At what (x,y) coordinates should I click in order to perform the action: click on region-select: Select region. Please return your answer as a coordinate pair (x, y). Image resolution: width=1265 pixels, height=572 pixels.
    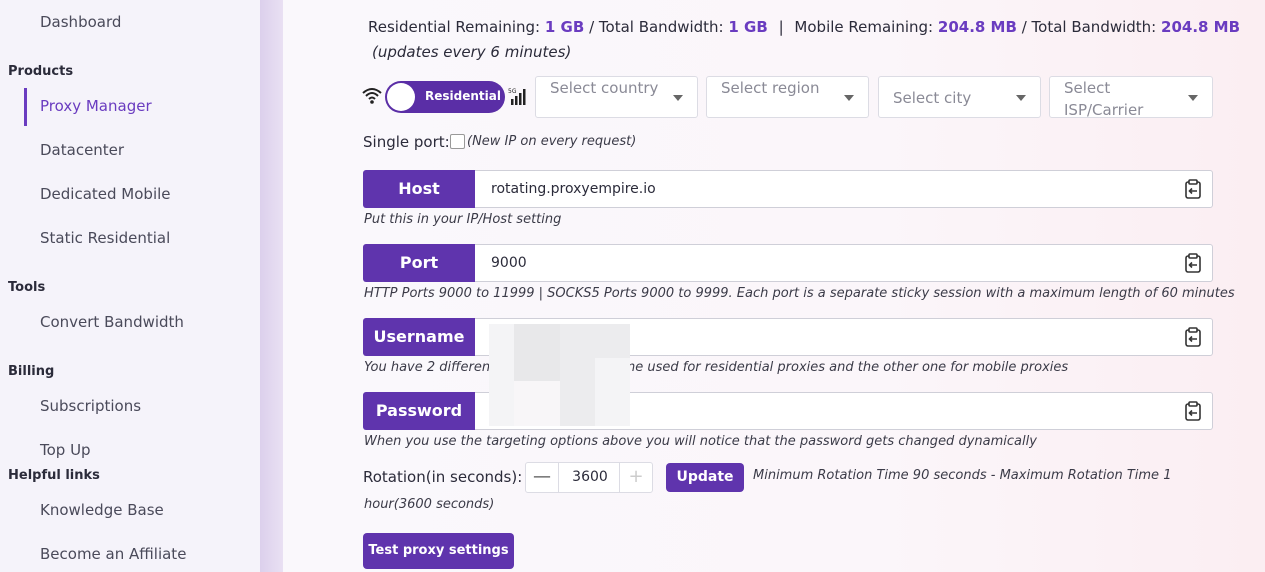
    Looking at the image, I should click on (787, 97).